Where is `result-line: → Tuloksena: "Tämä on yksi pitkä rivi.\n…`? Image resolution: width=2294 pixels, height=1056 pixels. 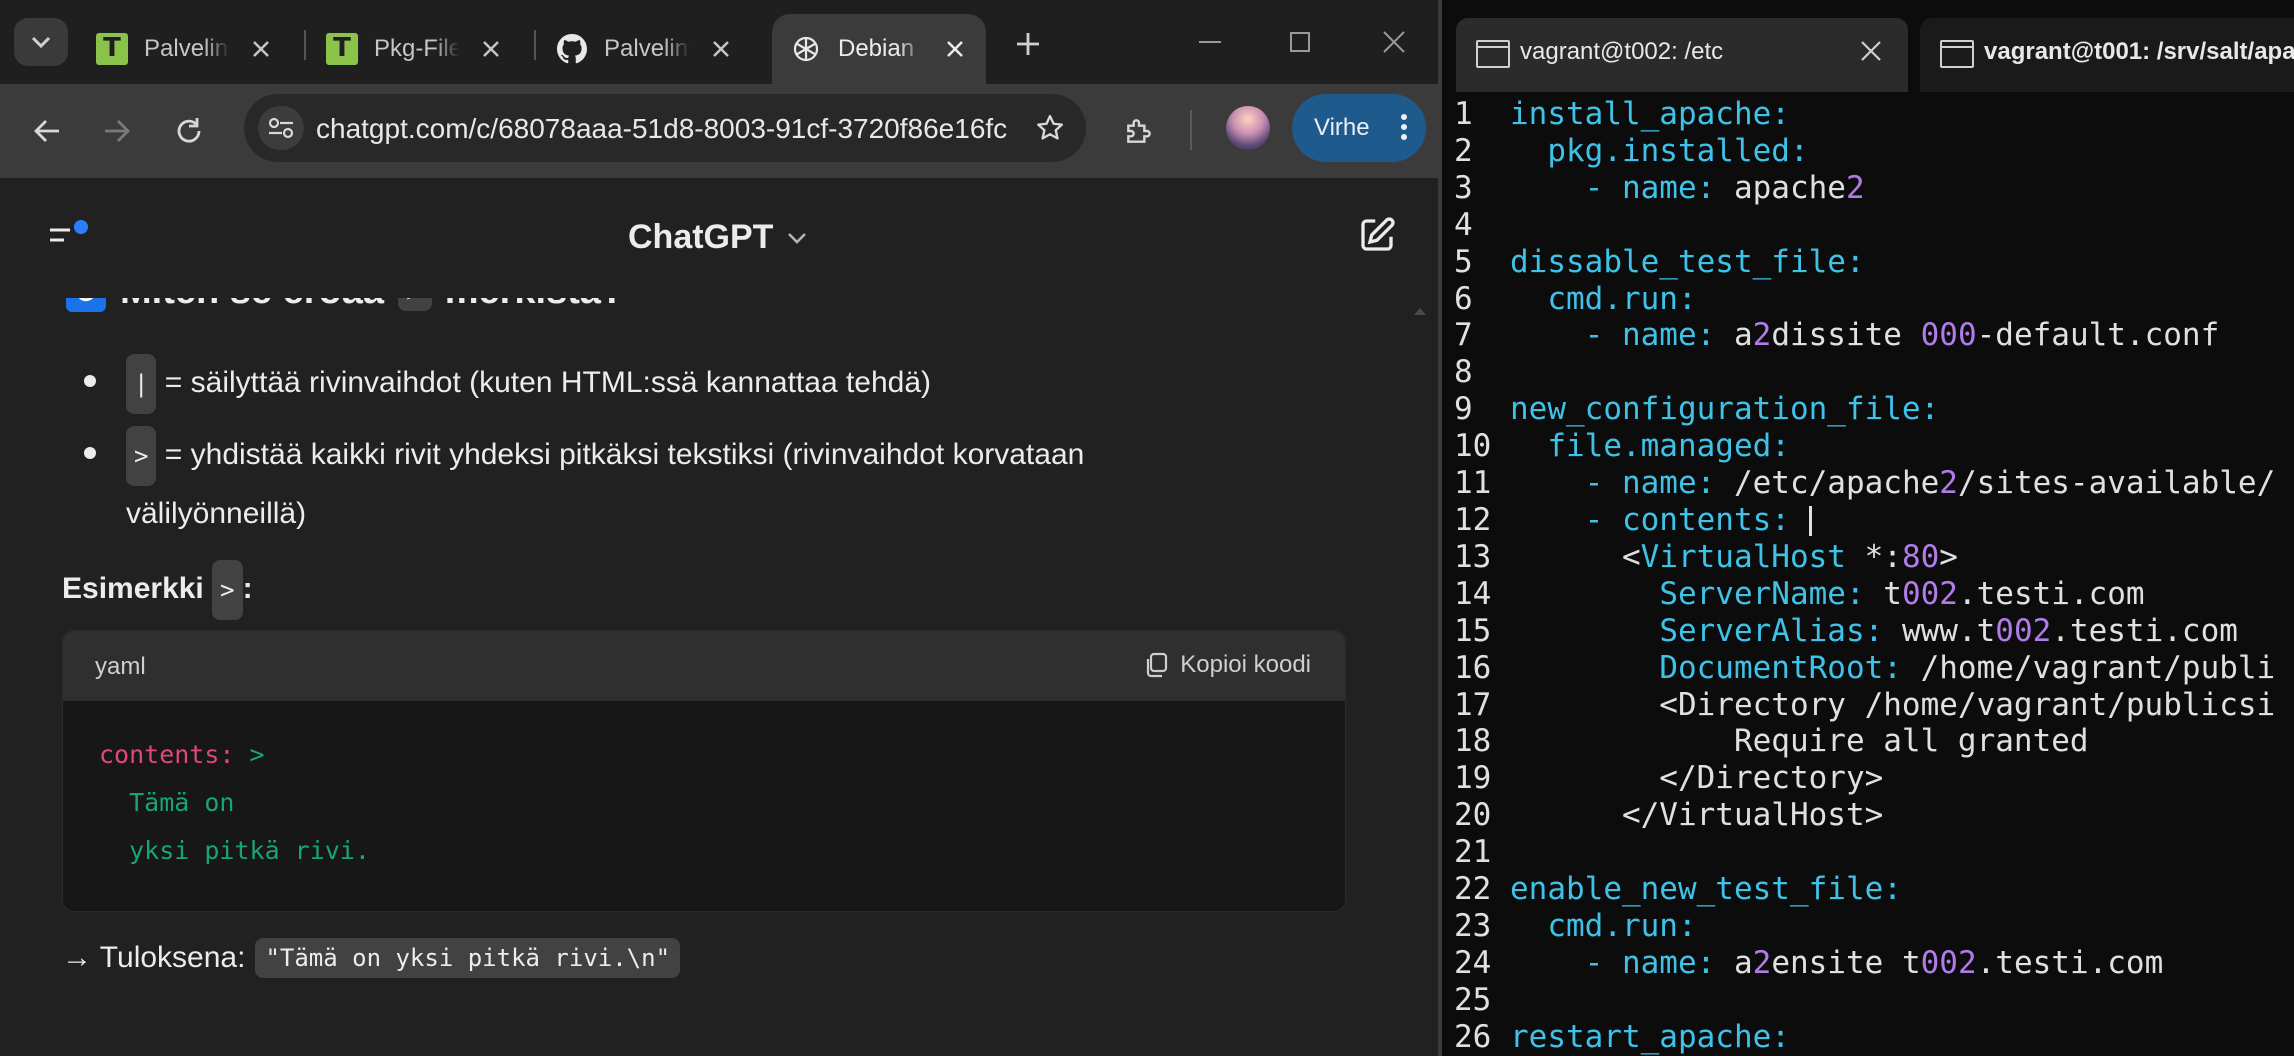
result-line: → Tuloksena: "Tämä on yksi pitkä rivi.\n… is located at coordinates (371, 958).